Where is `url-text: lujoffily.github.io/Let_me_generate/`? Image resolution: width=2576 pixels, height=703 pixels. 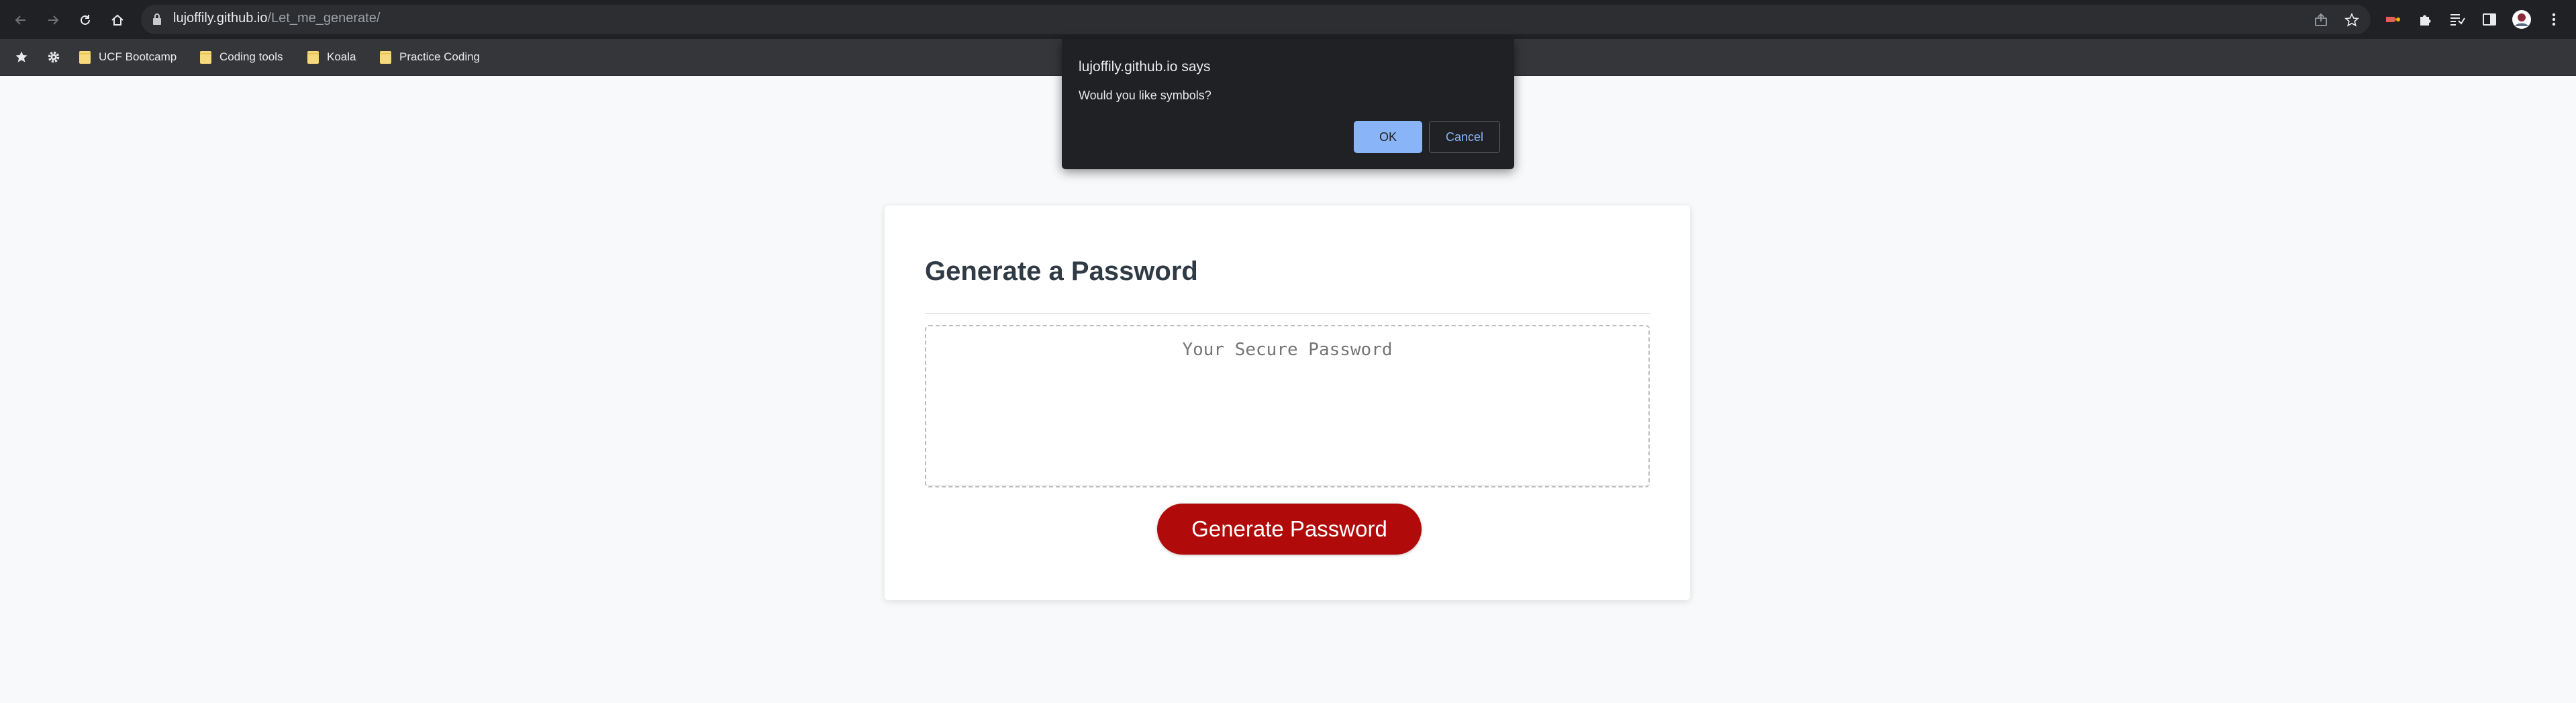
url-text: lujoffily.github.io/Let_me_generate/ is located at coordinates (276, 18).